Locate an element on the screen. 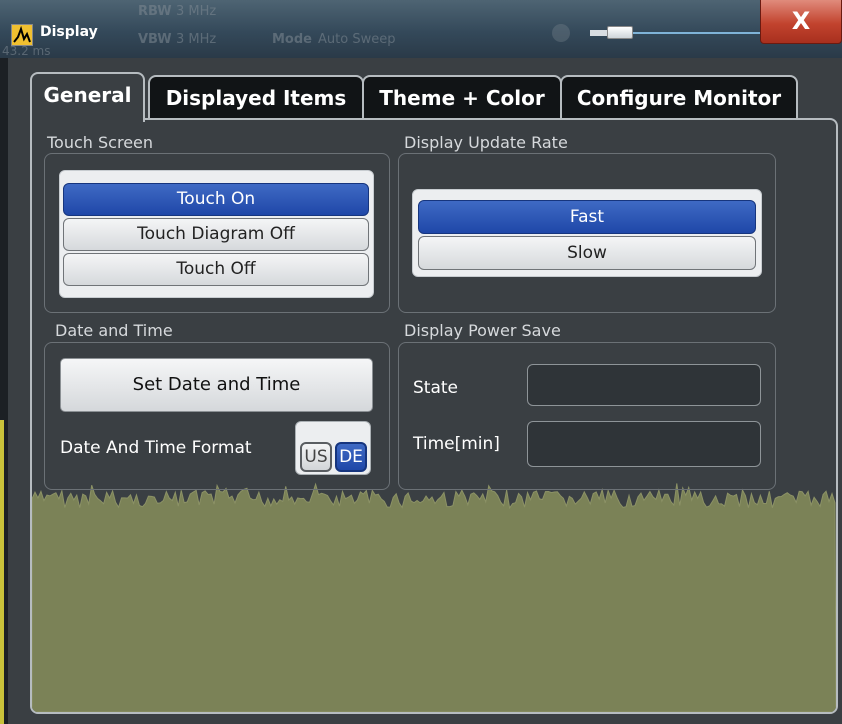  rbw-label: RBW is located at coordinates (155, 11).